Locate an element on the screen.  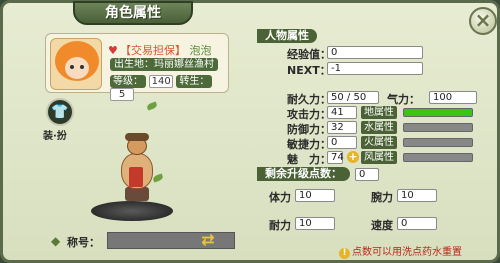
outfit-label: 装·扮 is located at coordinates (55, 136).